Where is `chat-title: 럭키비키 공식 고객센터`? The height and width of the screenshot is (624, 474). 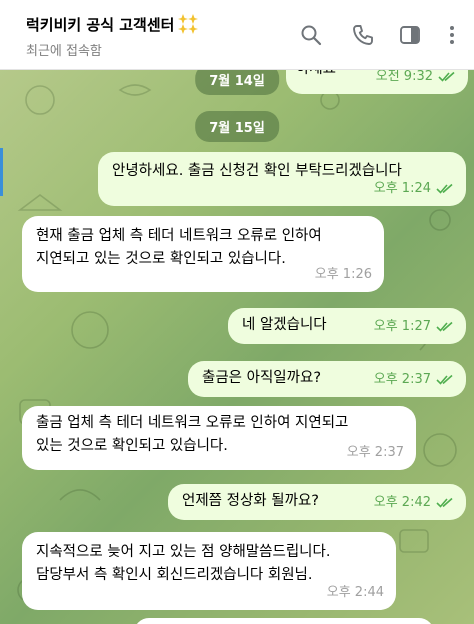
chat-title: 럭키비키 공식 고객센터 is located at coordinates (112, 24).